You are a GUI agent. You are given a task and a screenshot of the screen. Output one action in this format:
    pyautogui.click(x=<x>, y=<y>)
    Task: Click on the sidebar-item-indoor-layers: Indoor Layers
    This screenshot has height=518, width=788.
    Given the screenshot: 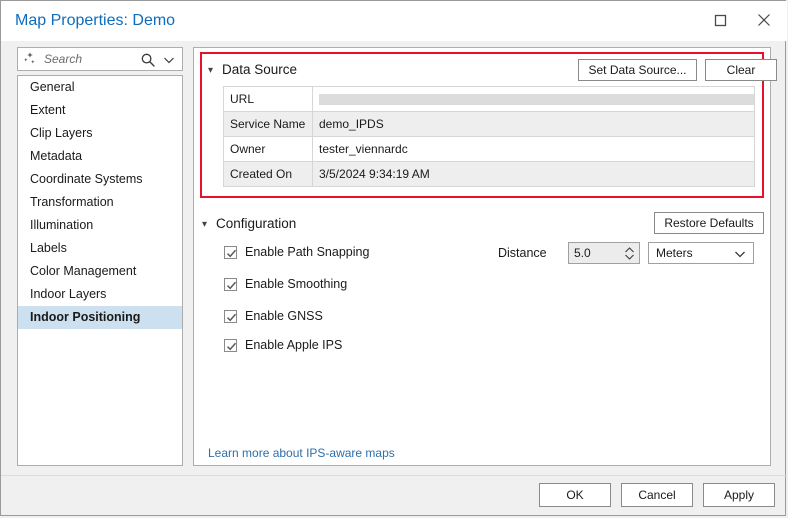 What is the action you would take?
    pyautogui.click(x=100, y=294)
    